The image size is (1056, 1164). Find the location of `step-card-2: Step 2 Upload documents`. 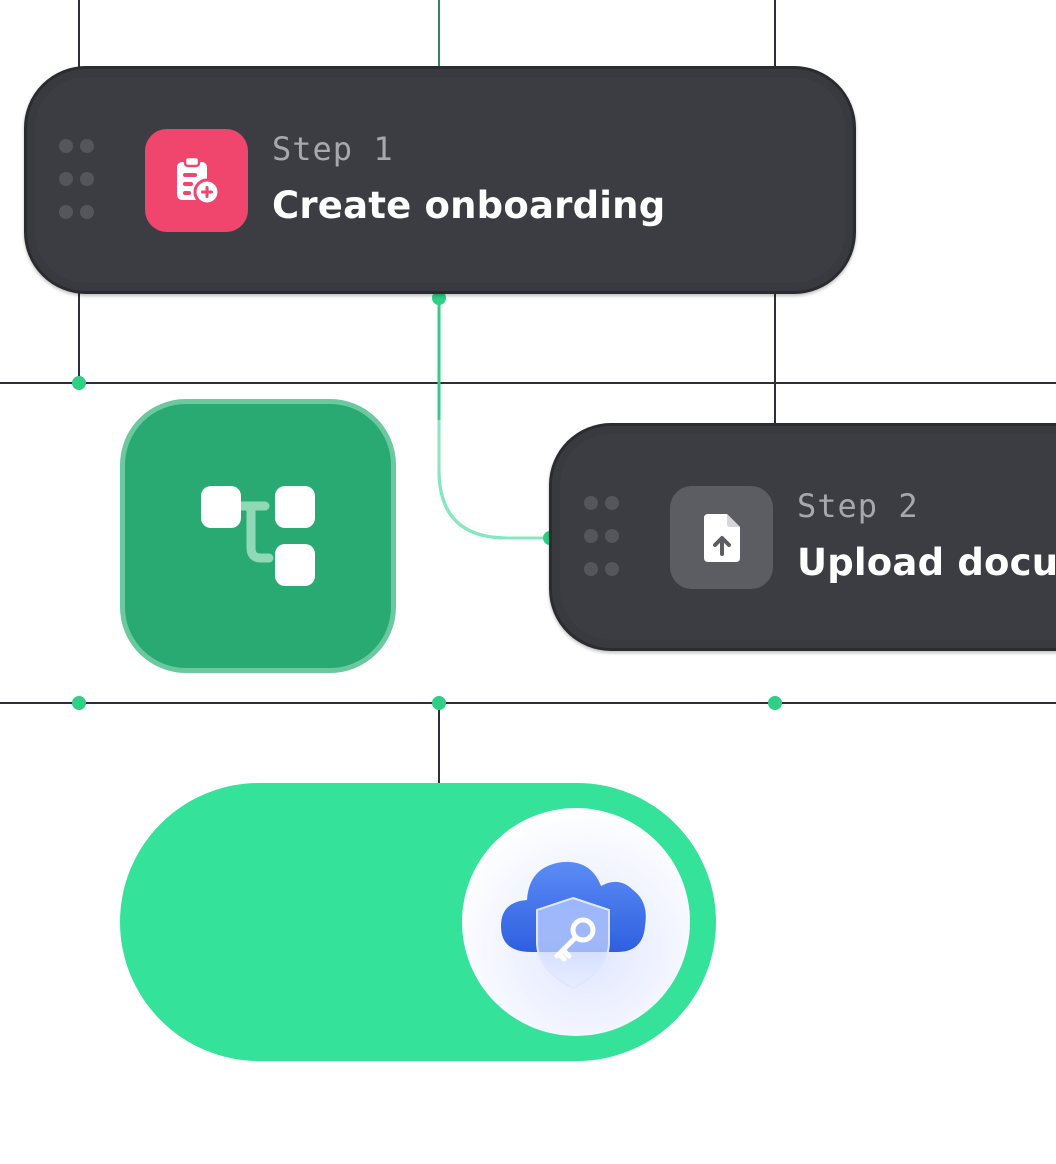

step-card-2: Step 2 Upload documents is located at coordinates (802, 537).